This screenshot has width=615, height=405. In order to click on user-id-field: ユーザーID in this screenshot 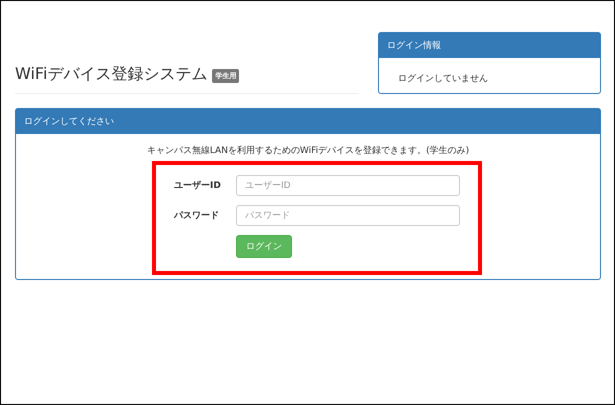, I will do `click(348, 185)`.